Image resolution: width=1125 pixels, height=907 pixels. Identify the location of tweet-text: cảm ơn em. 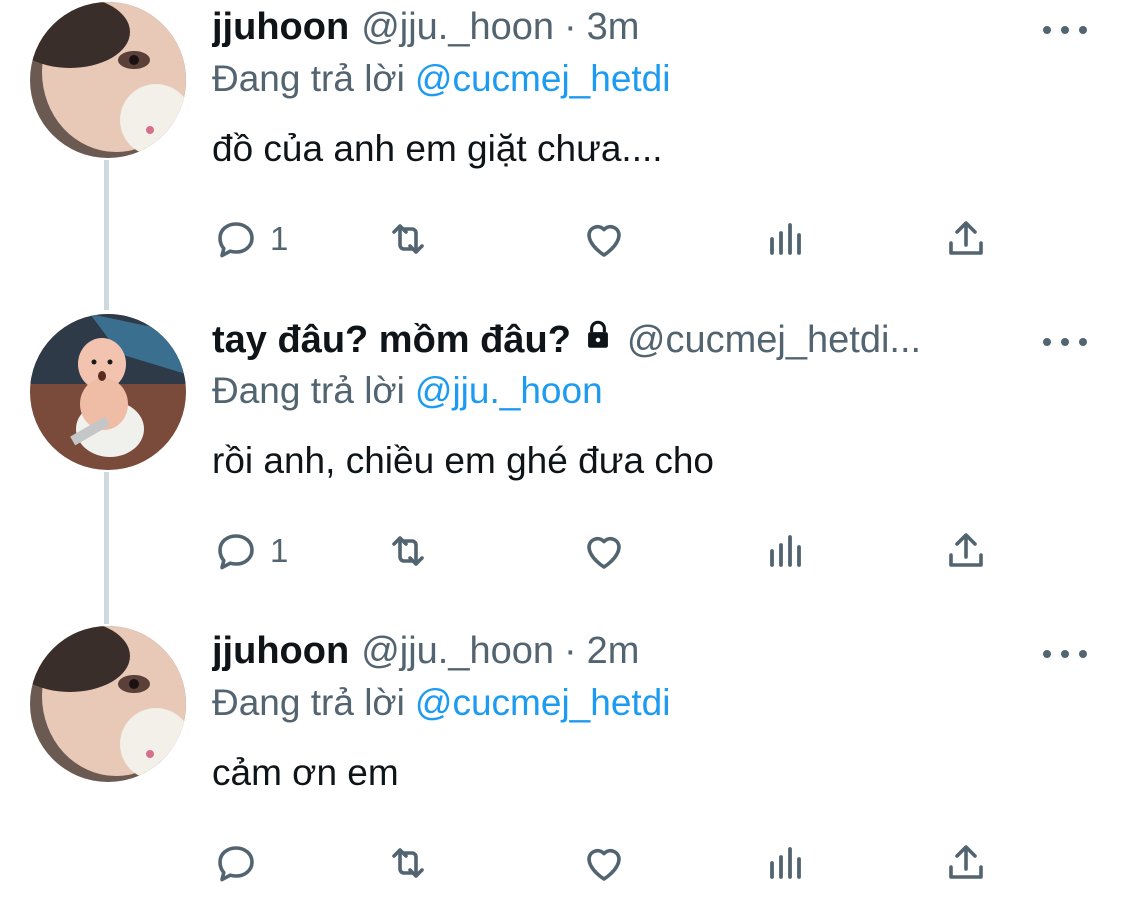
(305, 772).